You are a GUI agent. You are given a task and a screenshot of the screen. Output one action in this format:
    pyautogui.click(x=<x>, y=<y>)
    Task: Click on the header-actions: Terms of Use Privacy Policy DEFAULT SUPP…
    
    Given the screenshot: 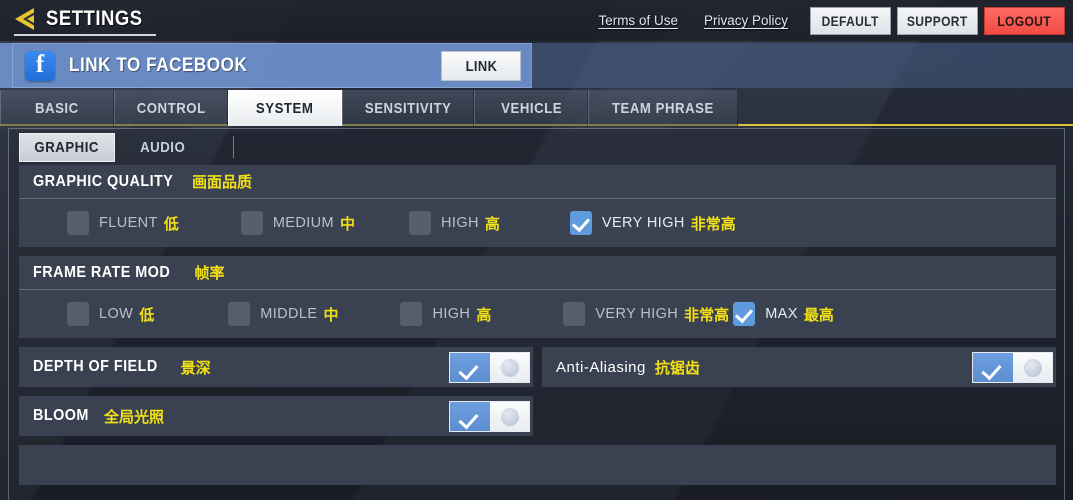 What is the action you would take?
    pyautogui.click(x=835, y=20)
    